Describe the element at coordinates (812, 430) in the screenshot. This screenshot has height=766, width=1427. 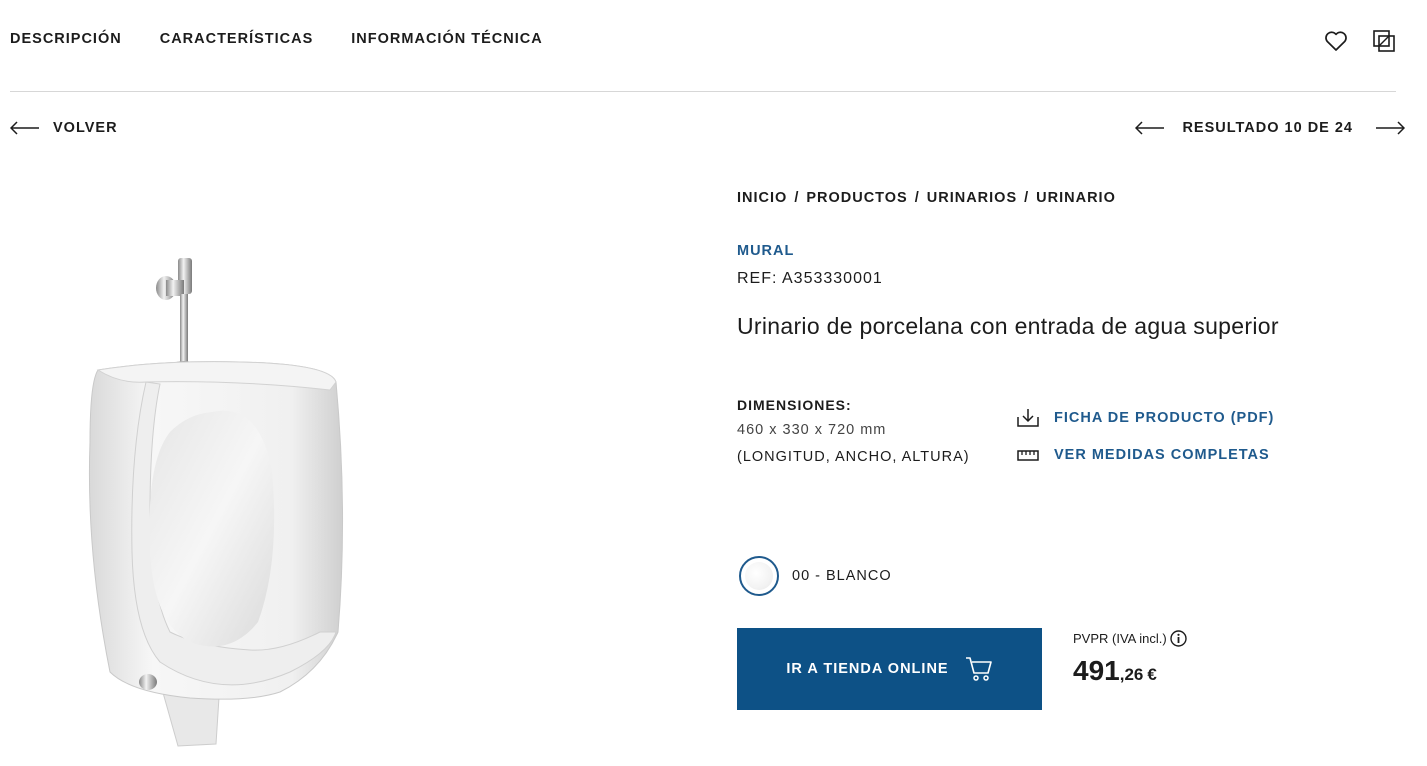
I see `dimensions-value: 460 x 330 x 720 mm` at that location.